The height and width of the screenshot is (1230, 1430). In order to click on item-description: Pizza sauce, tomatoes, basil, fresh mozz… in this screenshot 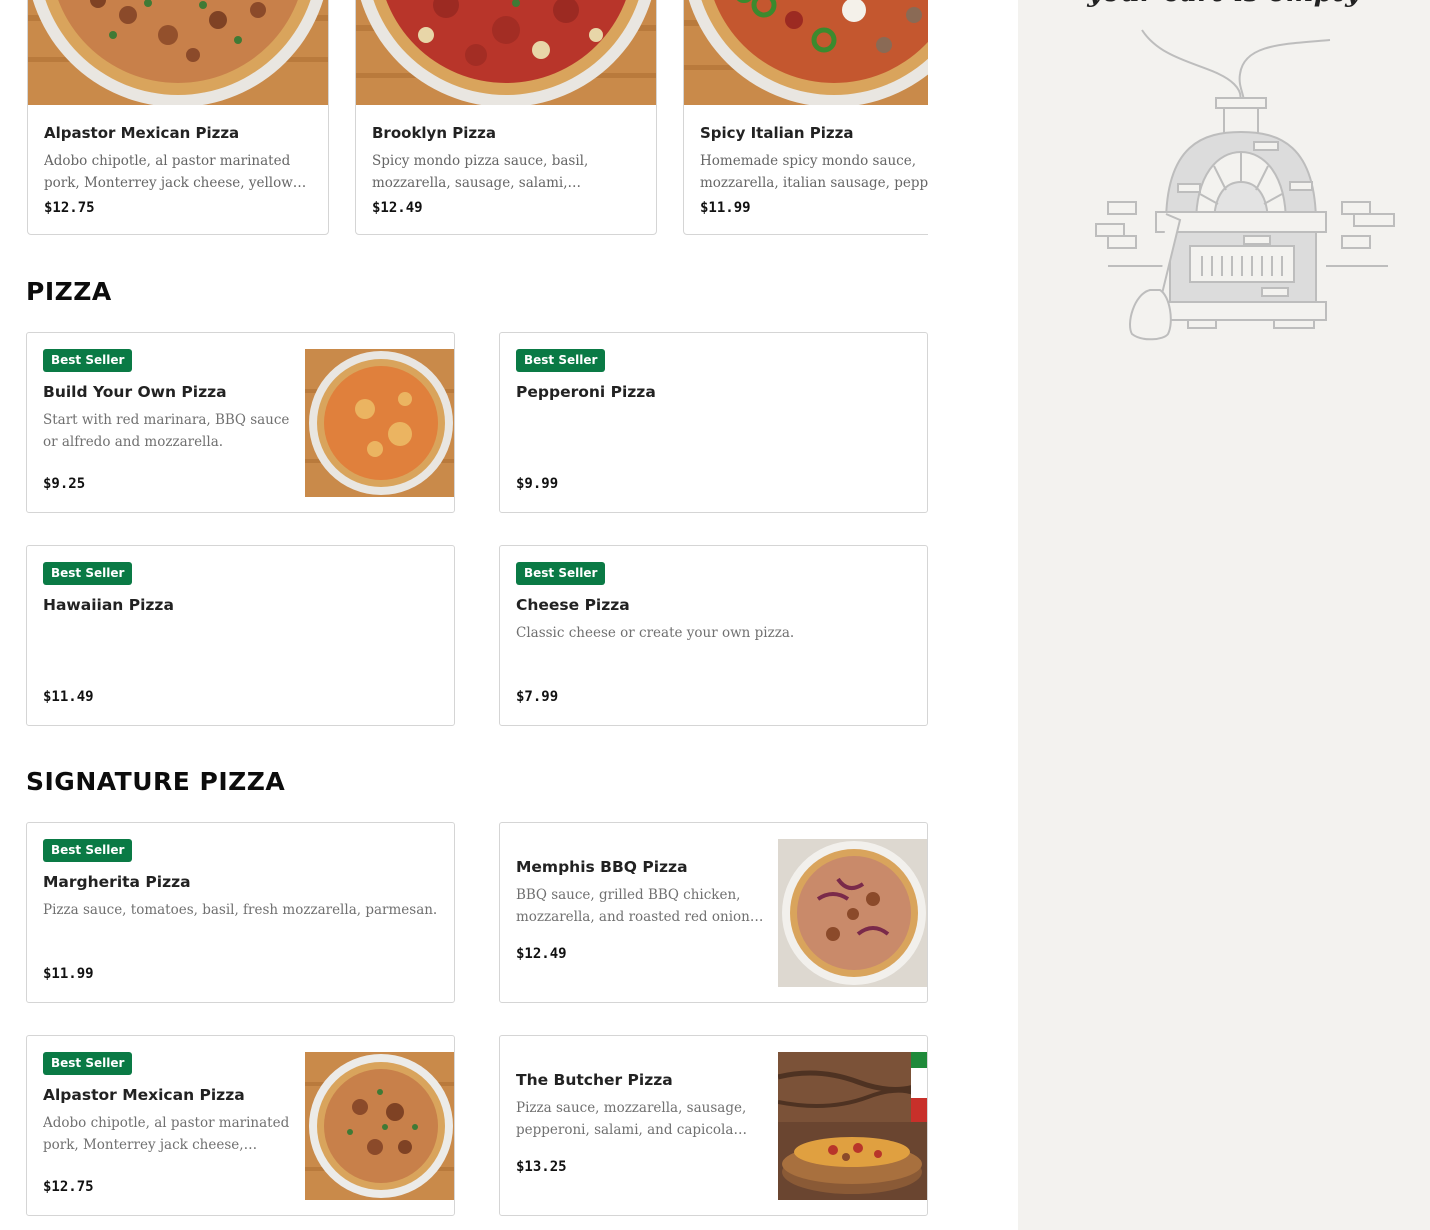, I will do `click(240, 910)`.